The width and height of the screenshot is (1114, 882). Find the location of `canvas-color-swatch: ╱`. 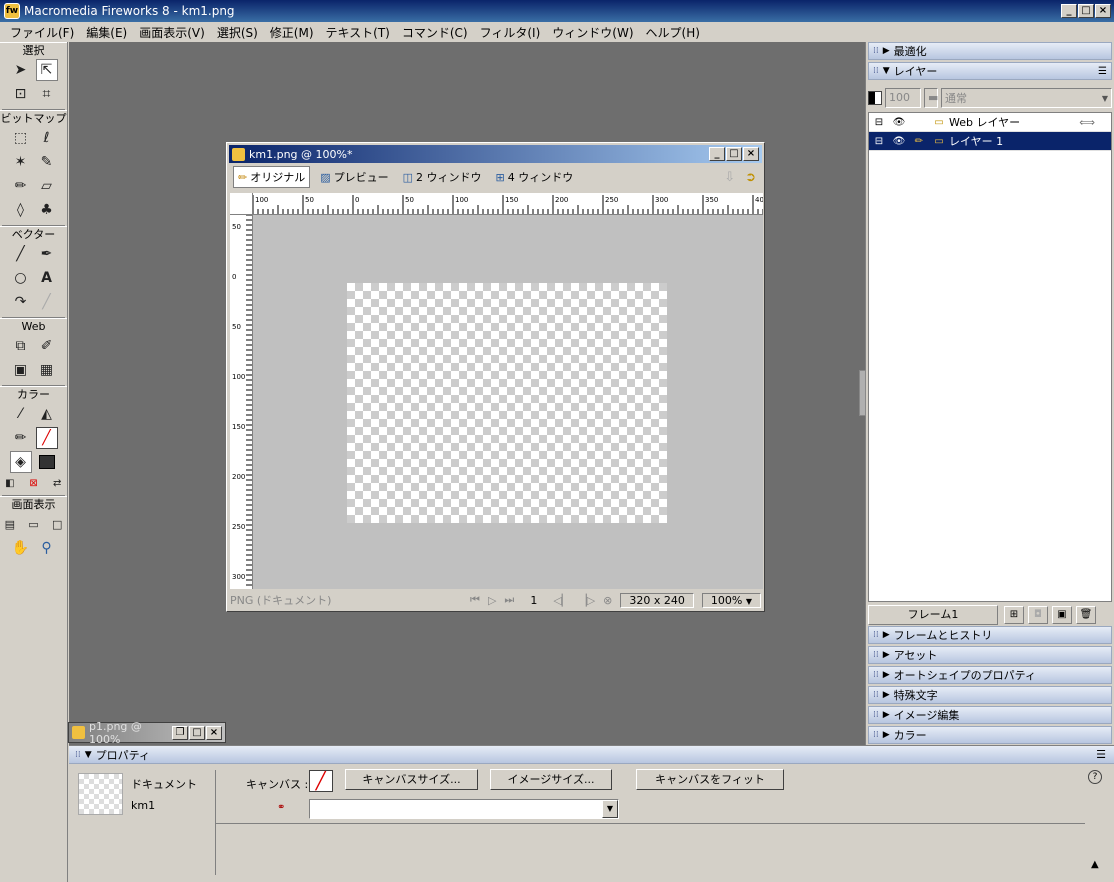

canvas-color-swatch: ╱ is located at coordinates (321, 781).